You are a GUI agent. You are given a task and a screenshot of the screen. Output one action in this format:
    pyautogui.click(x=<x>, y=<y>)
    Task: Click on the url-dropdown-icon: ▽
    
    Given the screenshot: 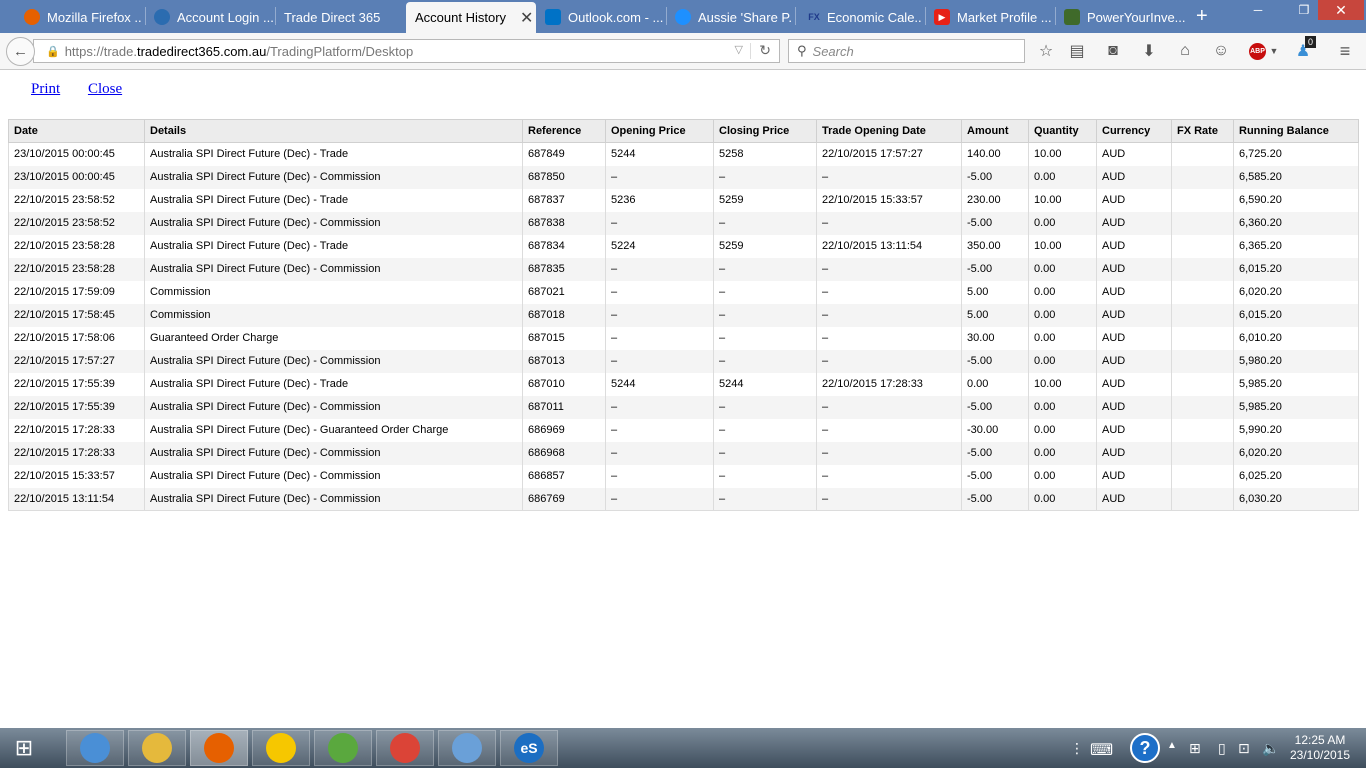 What is the action you would take?
    pyautogui.click(x=739, y=49)
    